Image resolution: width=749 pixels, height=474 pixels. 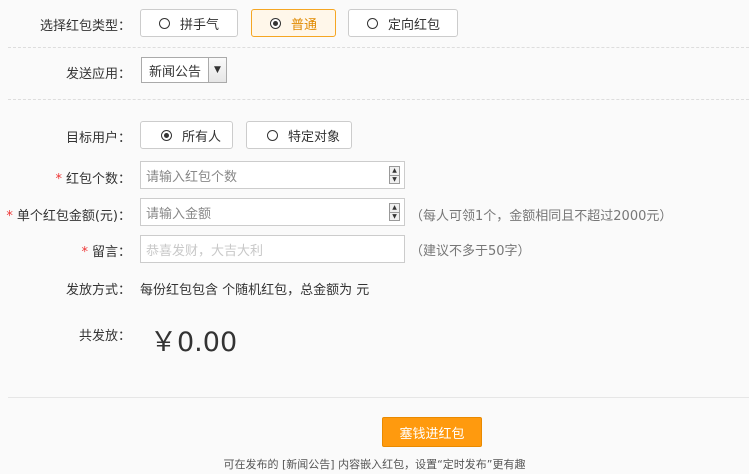 I want to click on method-label: 发放方式：, so click(x=98, y=290).